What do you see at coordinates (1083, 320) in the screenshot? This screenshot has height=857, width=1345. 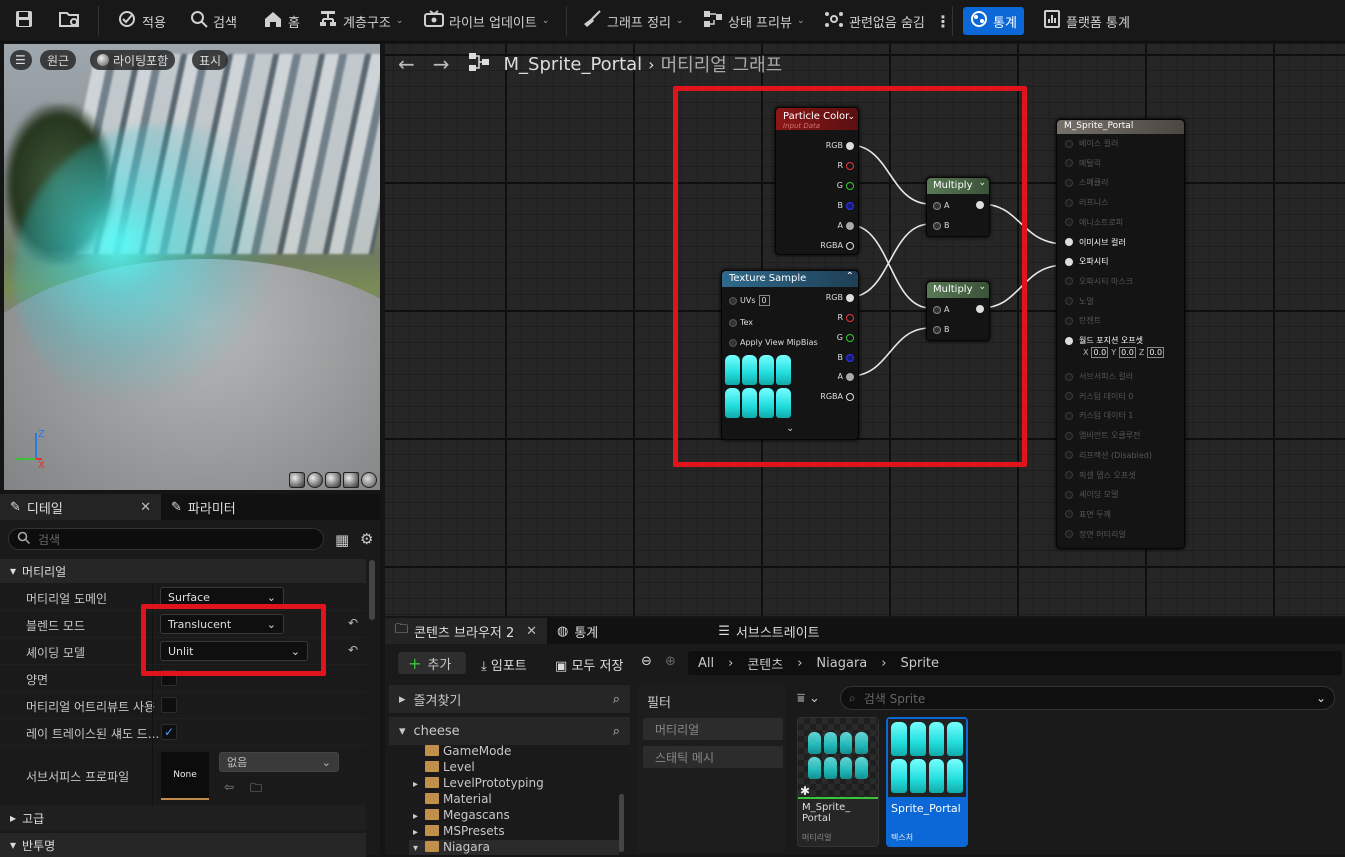 I see `result-pin-9: 탄젠트` at bounding box center [1083, 320].